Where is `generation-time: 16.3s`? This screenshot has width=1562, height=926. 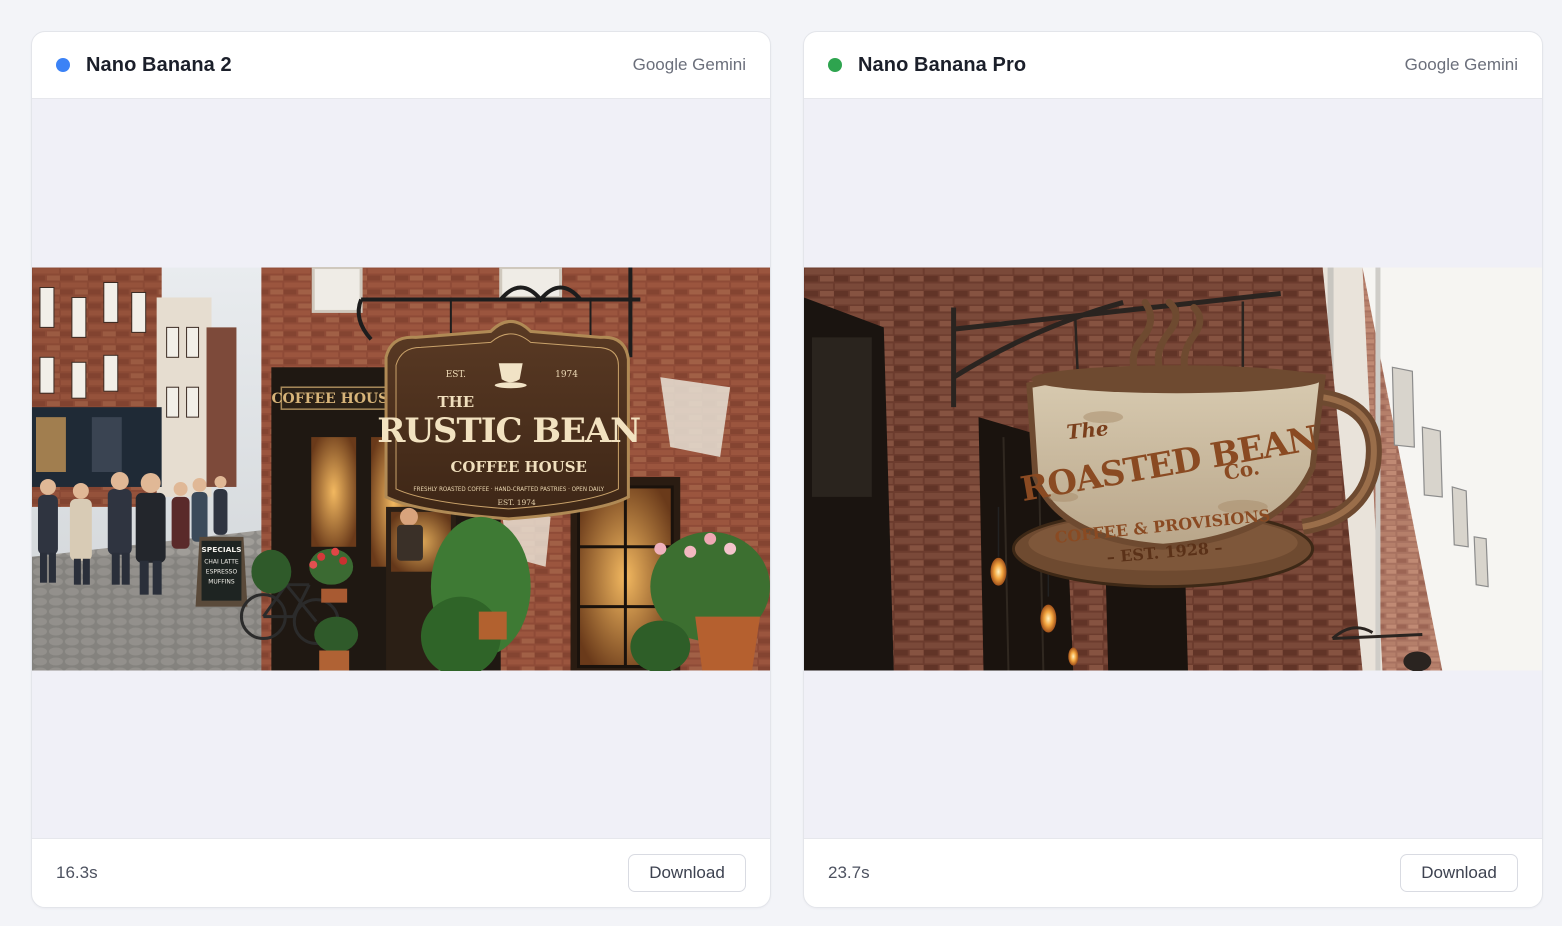
generation-time: 16.3s is located at coordinates (77, 872).